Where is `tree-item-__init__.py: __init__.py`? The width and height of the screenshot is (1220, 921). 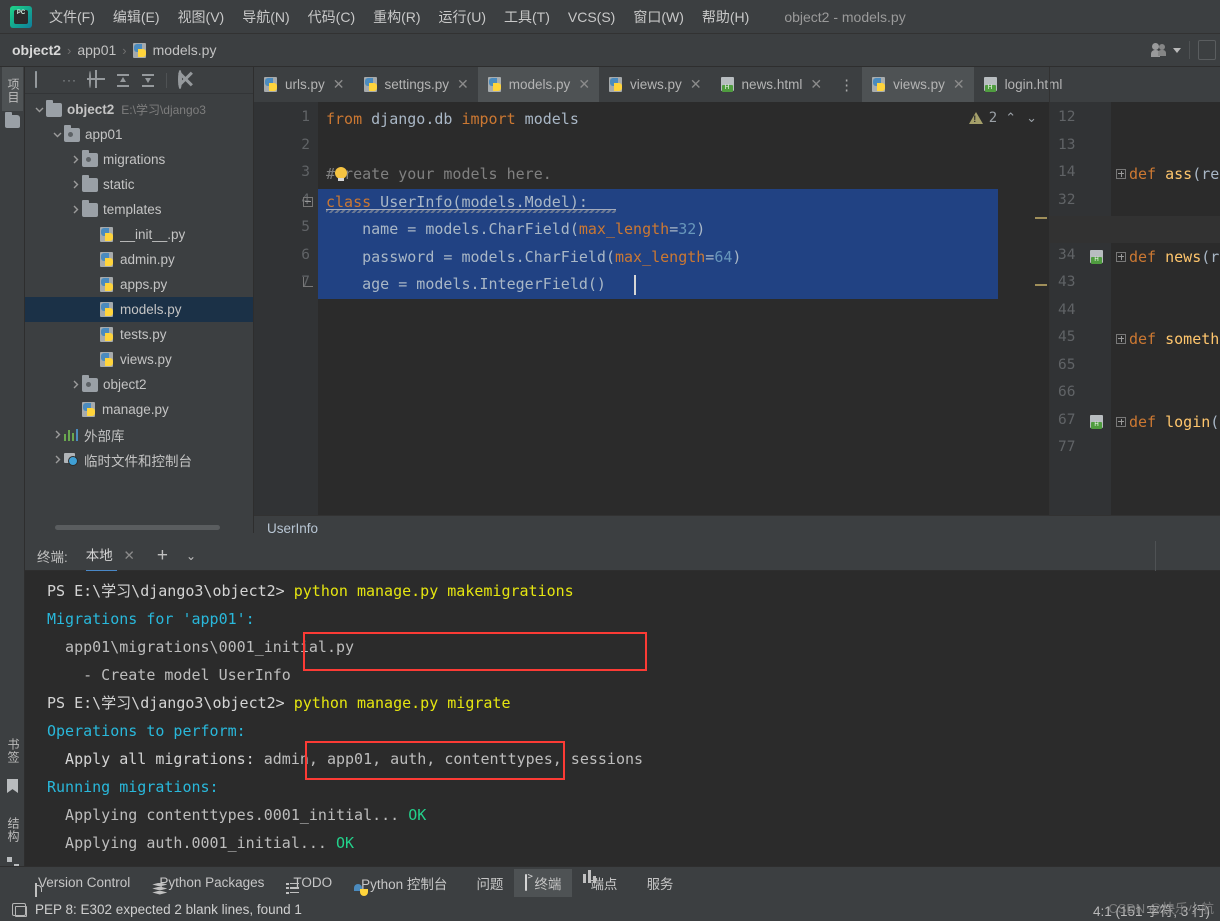
tree-item-__init__.py: __init__.py is located at coordinates (139, 234).